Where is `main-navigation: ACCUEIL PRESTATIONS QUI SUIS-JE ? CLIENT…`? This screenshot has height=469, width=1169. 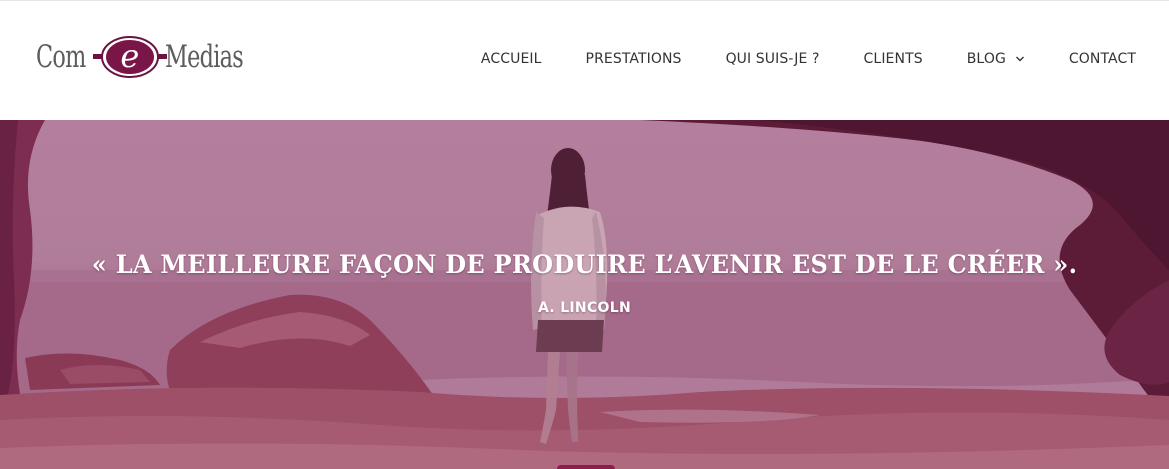 main-navigation: ACCUEIL PRESTATIONS QUI SUIS-JE ? CLIENT… is located at coordinates (808, 59).